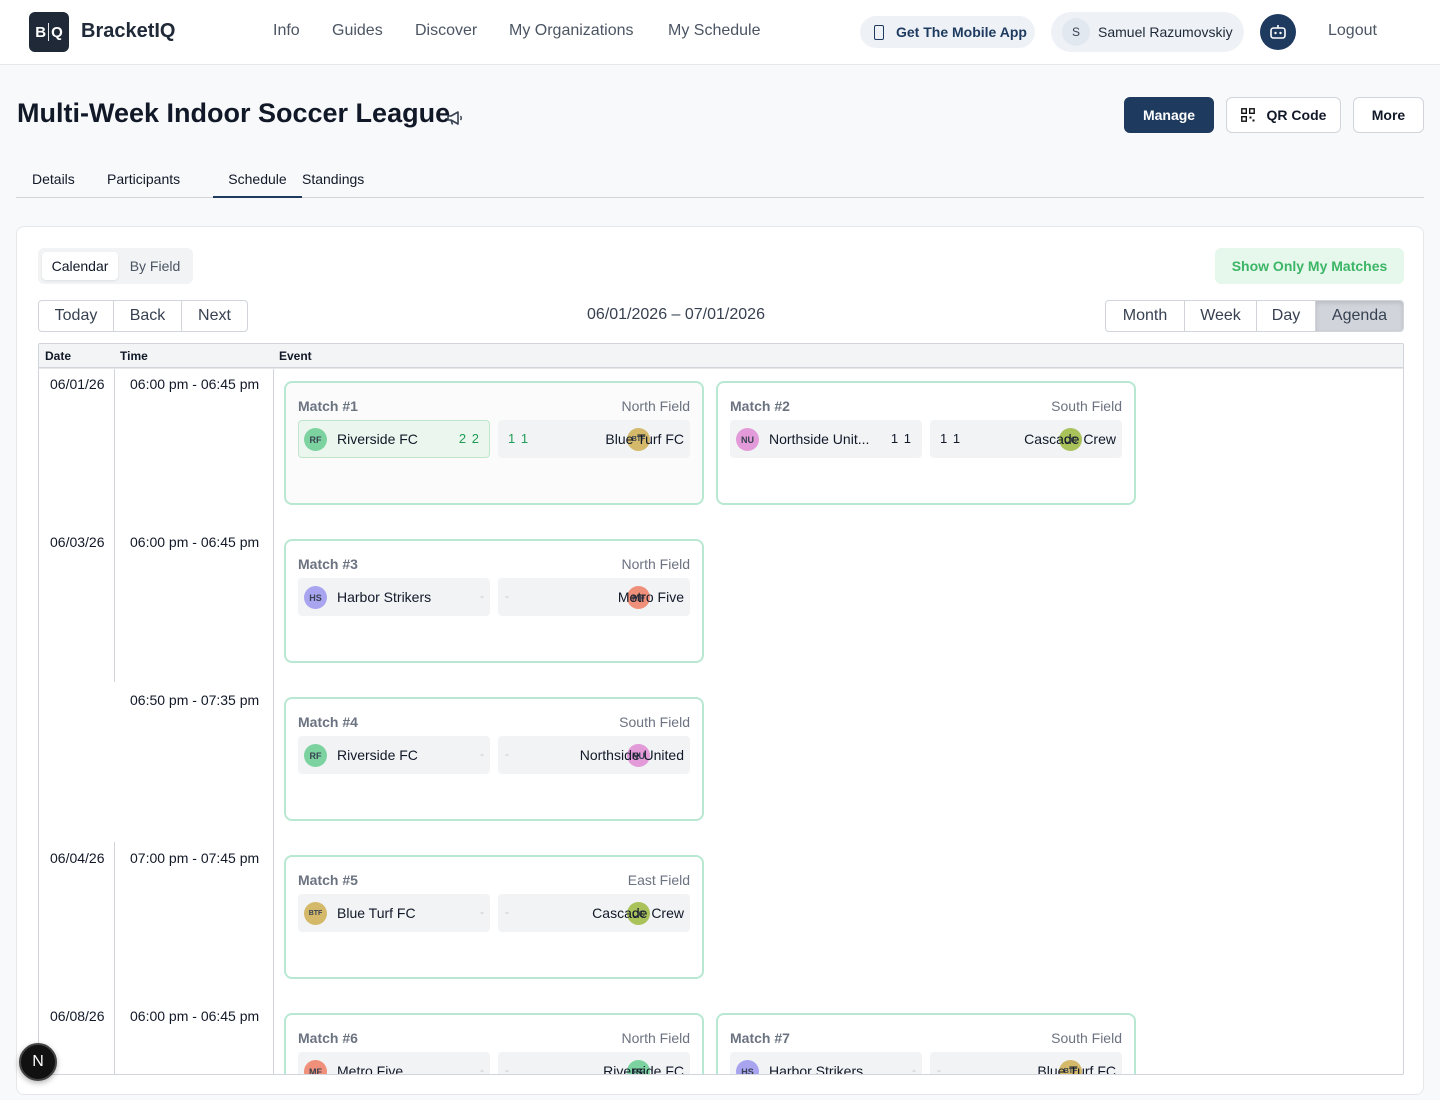 The height and width of the screenshot is (1100, 1440). What do you see at coordinates (195, 700) in the screenshot?
I see `row-time: 06:50 pm - 07:35 pm` at bounding box center [195, 700].